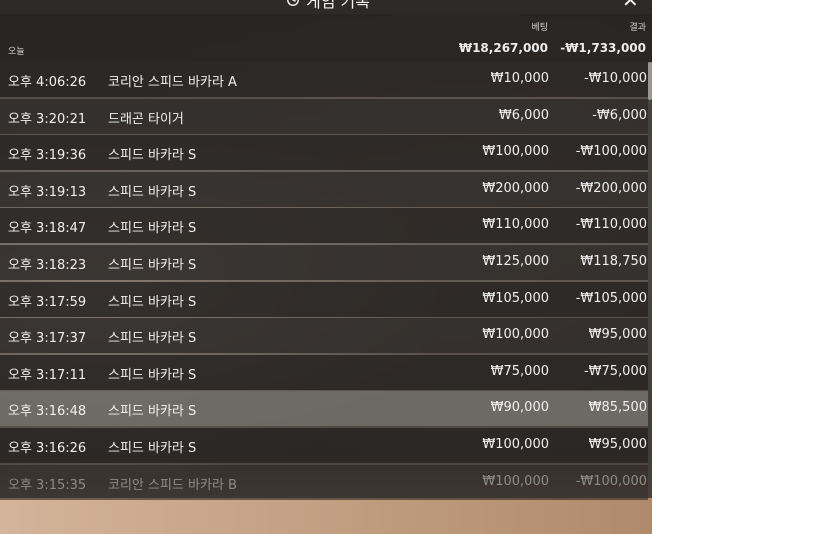 The image size is (835, 534). What do you see at coordinates (611, 225) in the screenshot?
I see `row-result-amount: -₩110,000` at bounding box center [611, 225].